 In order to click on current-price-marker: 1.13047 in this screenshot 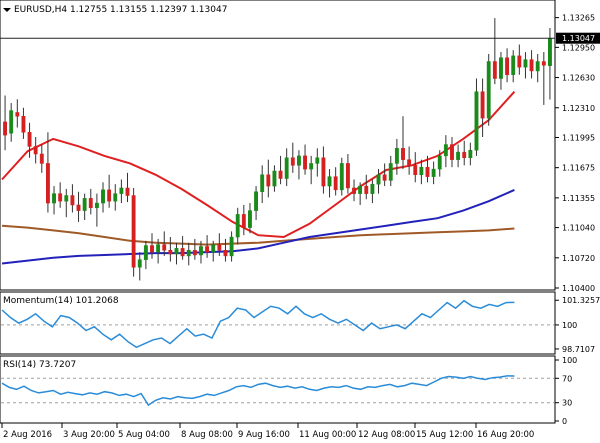, I will do `click(578, 38)`.